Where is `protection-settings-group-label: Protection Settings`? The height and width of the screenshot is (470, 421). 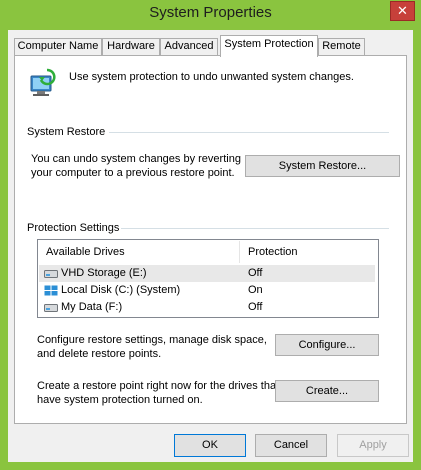
protection-settings-group-label: Protection Settings is located at coordinates (73, 228).